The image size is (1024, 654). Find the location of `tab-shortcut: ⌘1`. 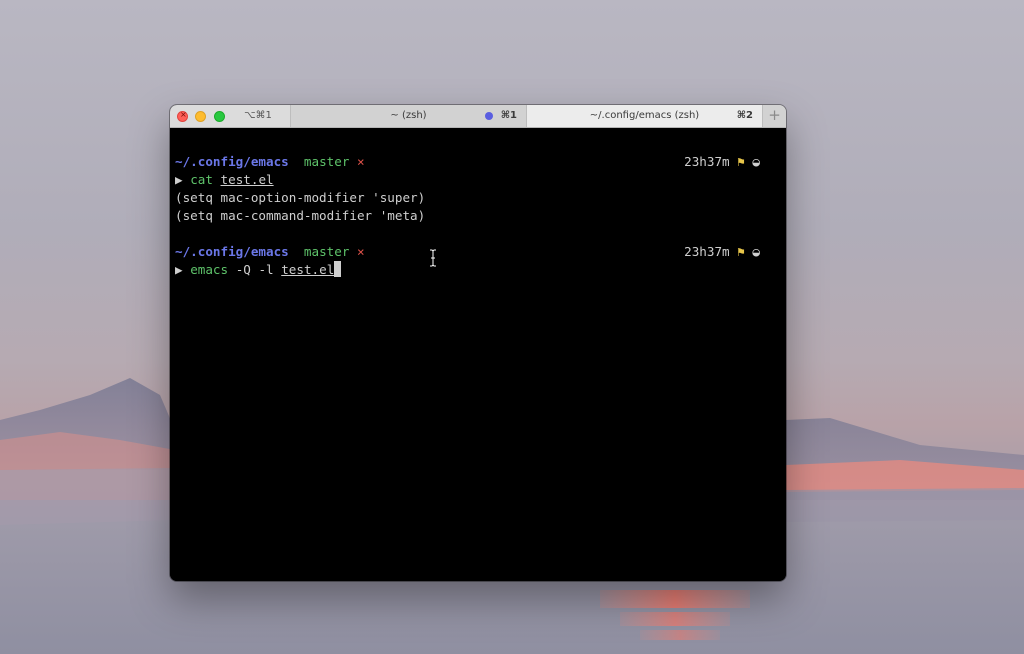

tab-shortcut: ⌘1 is located at coordinates (508, 115).